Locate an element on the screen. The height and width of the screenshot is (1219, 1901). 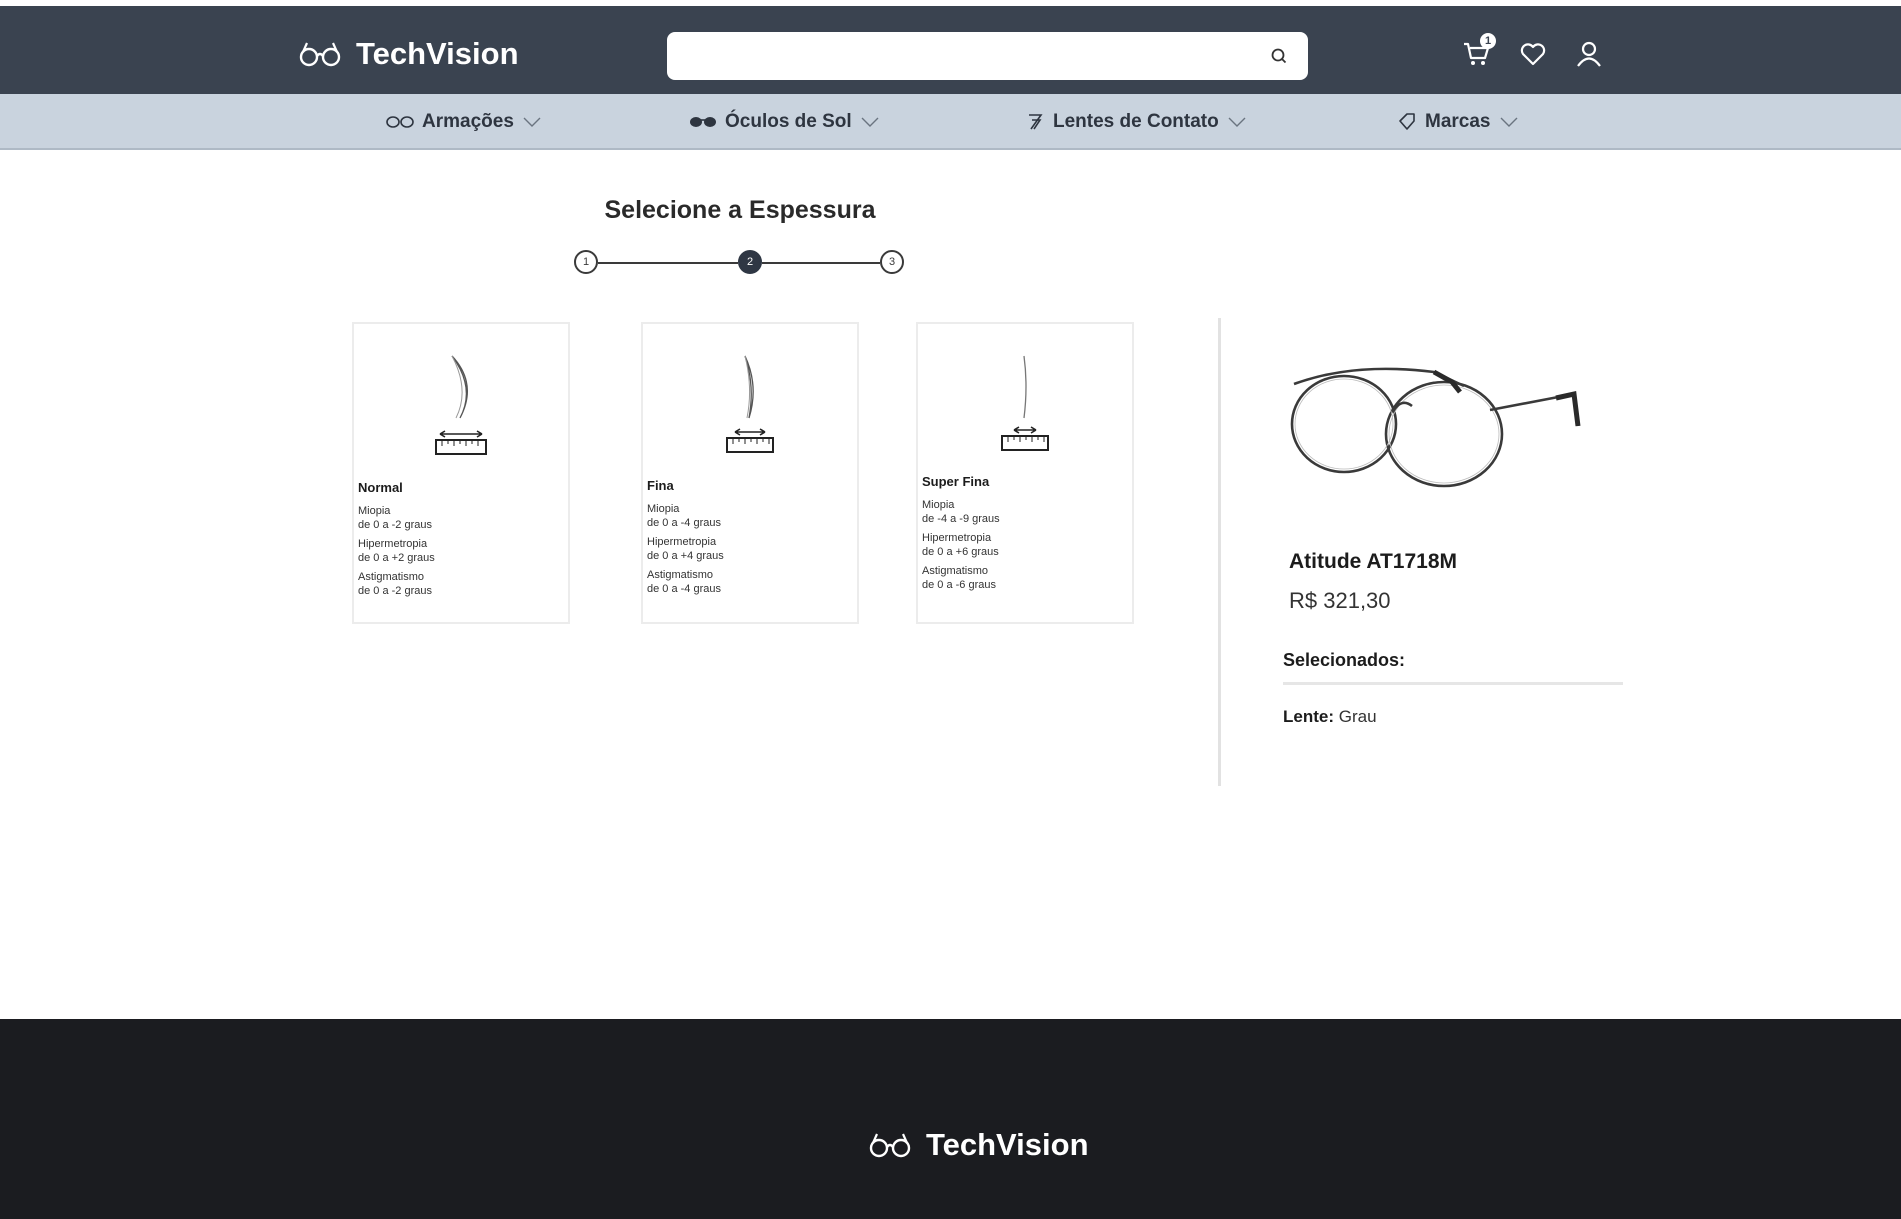
glasses-outline-icon is located at coordinates (400, 122).